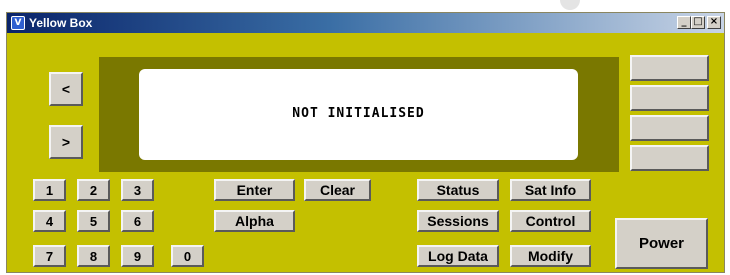 This screenshot has width=730, height=275. Describe the element at coordinates (93, 190) in the screenshot. I see `key-2-button: 2` at that location.